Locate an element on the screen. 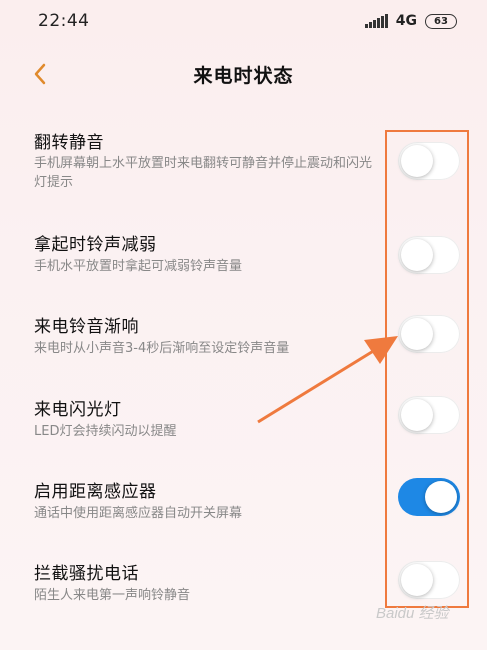 This screenshot has height=650, width=487. setting-proximity-sensor: 启用距离感应器 通话中使用距离感应器自动开关屏幕 is located at coordinates (243, 506).